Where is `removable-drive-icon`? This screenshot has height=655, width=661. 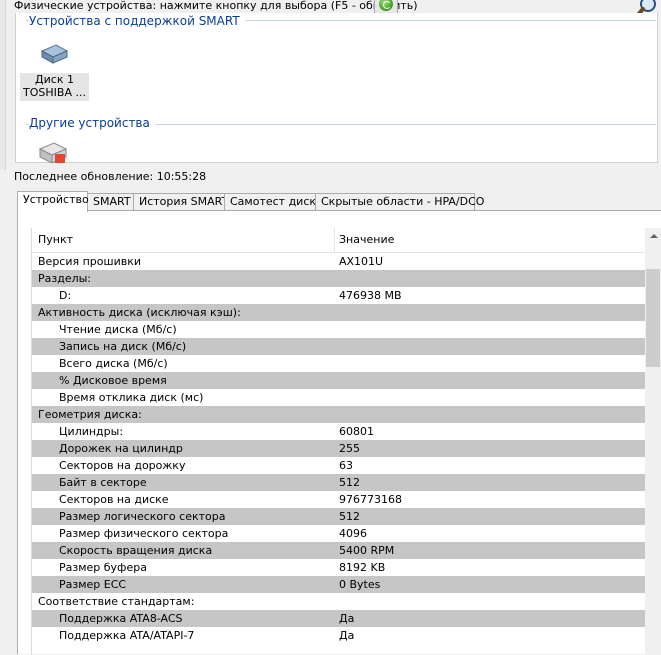 removable-drive-icon is located at coordinates (53, 151).